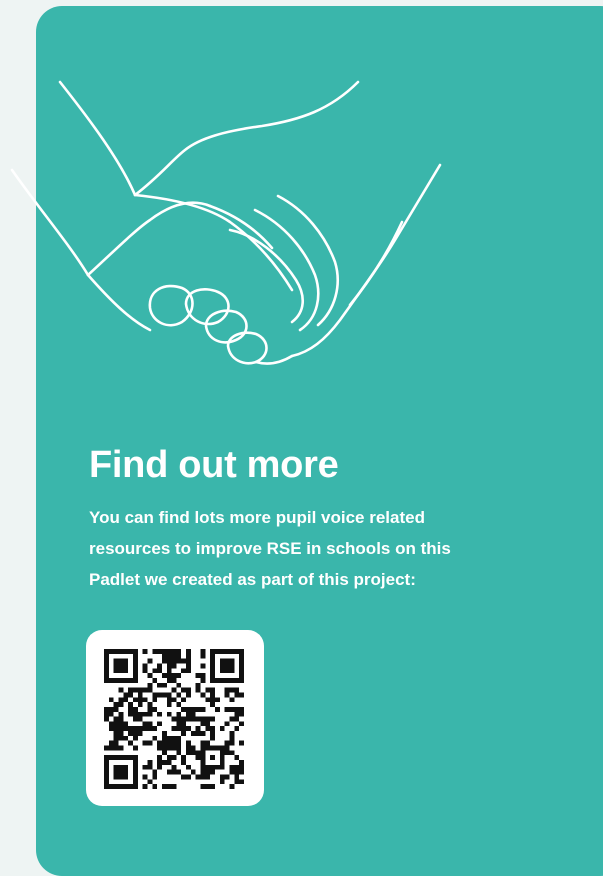  I want to click on qr-code-icon, so click(174, 719).